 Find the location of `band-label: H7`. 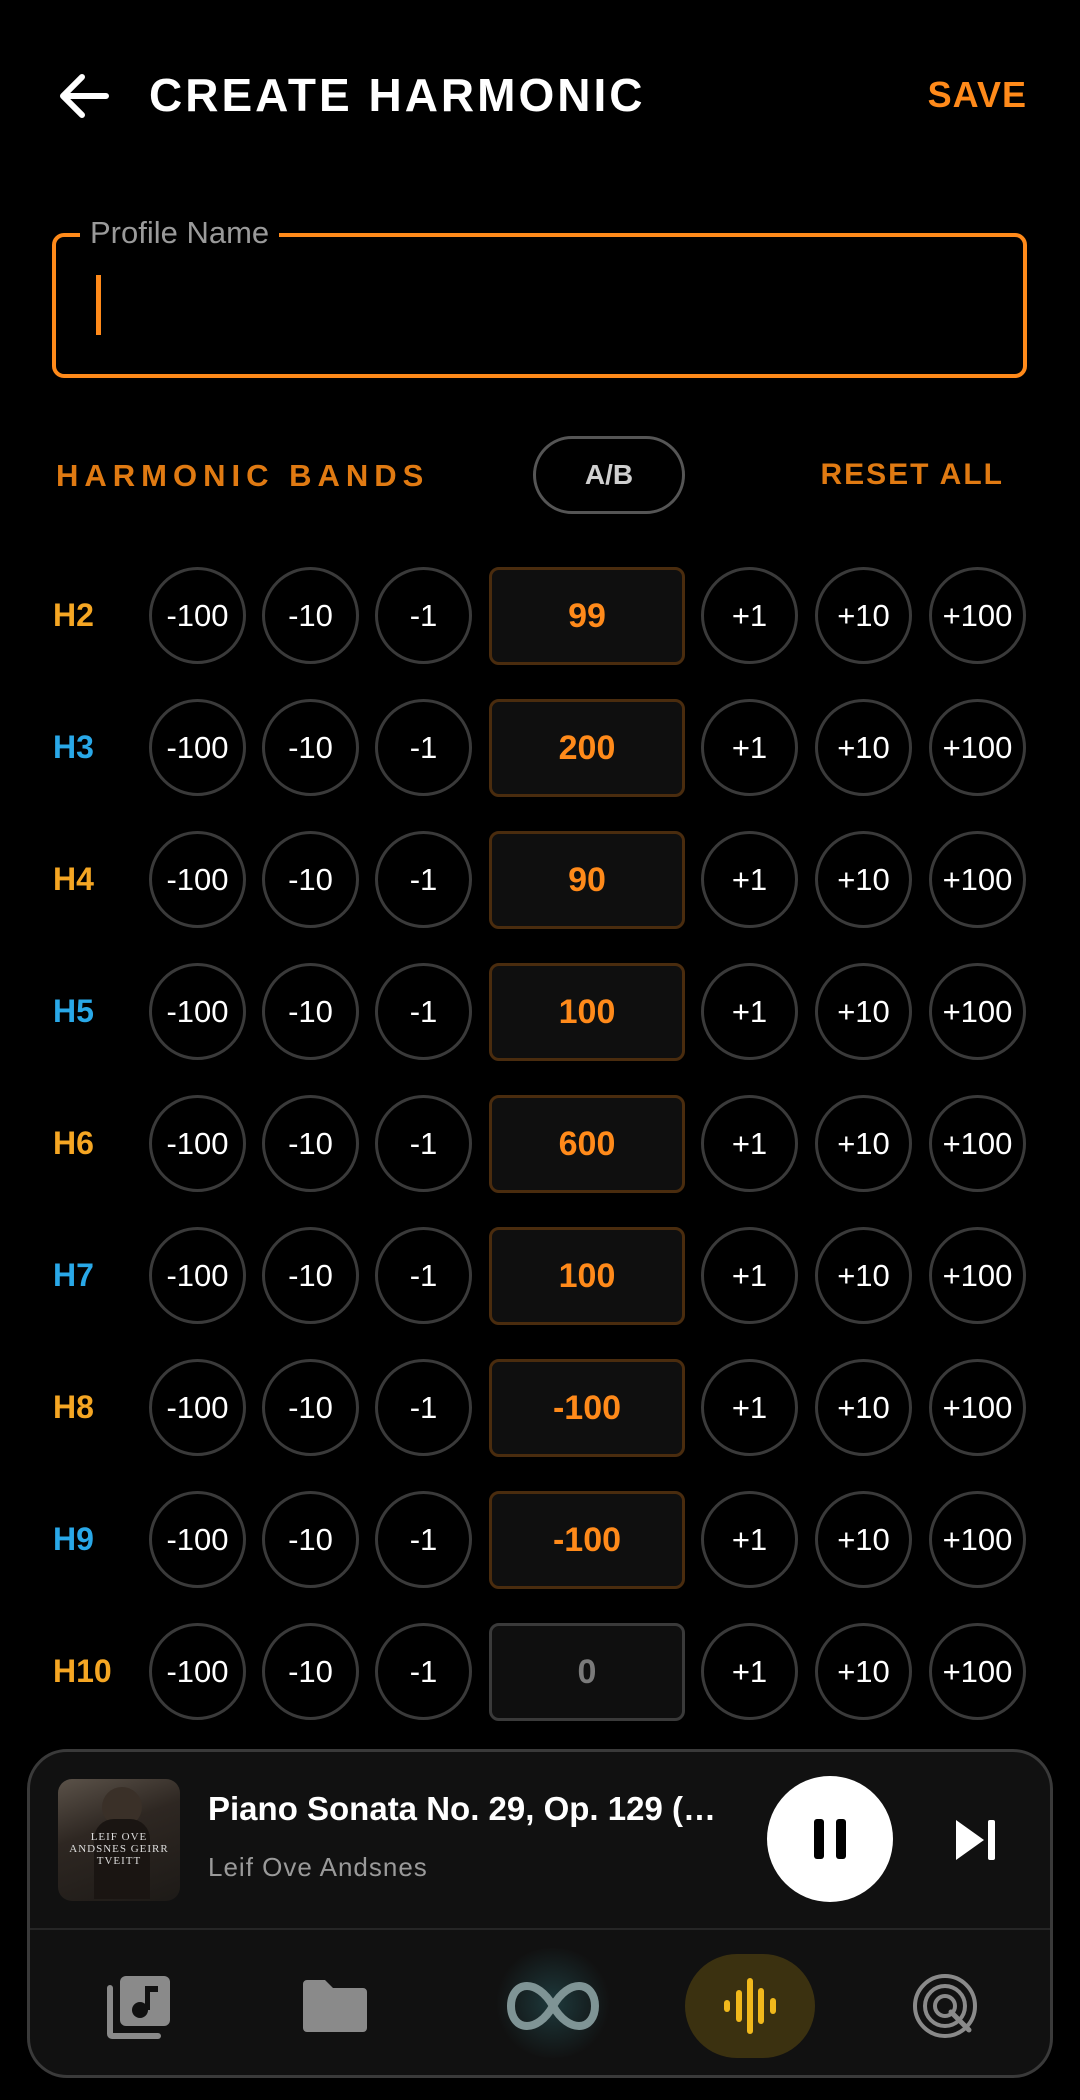

band-label: H7 is located at coordinates (73, 1275).